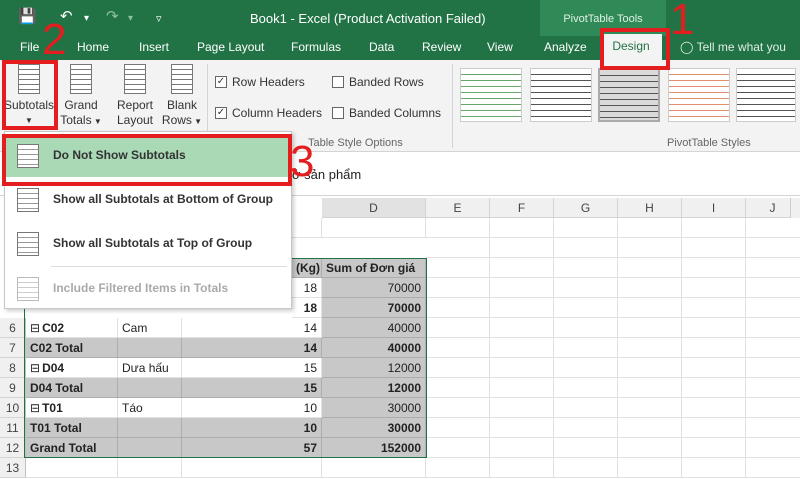 The image size is (800, 479). Describe the element at coordinates (374, 408) in the screenshot. I see `cell: 30000` at that location.